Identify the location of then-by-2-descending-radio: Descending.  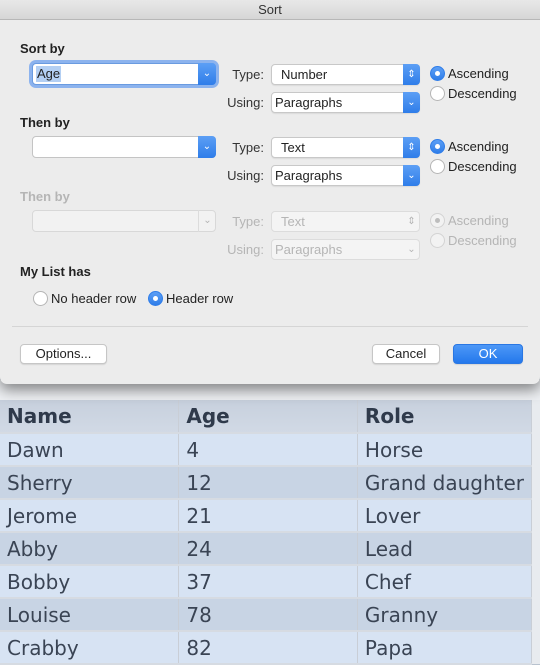
(473, 240).